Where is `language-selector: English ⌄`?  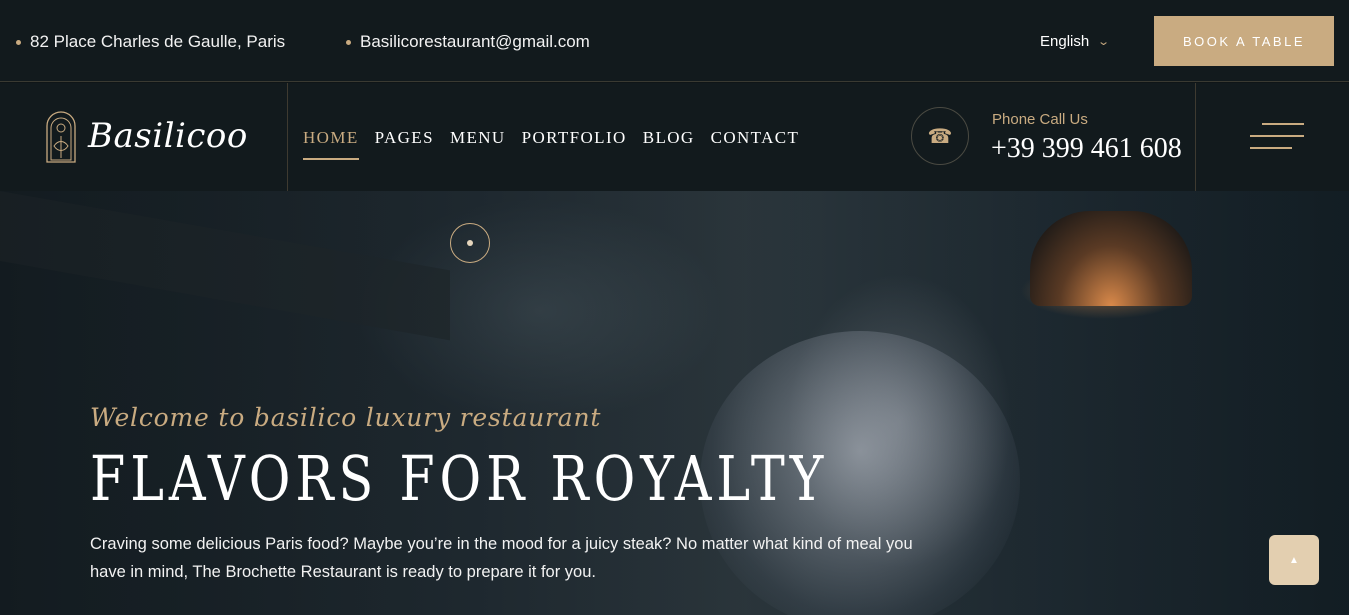 language-selector: English ⌄ is located at coordinates (1075, 41).